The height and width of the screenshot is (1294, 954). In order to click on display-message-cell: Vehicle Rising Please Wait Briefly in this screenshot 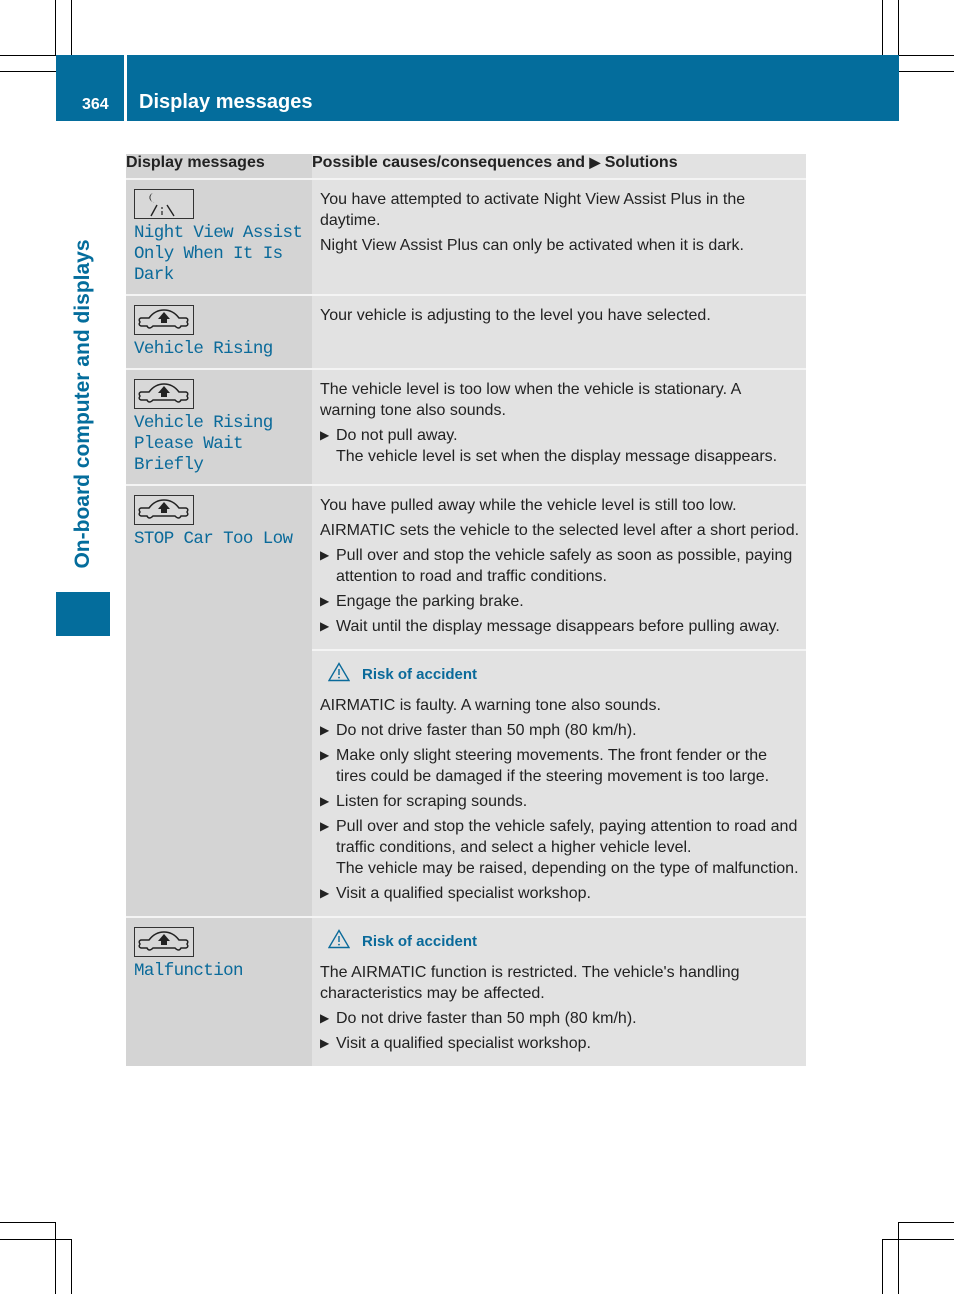, I will do `click(219, 426)`.